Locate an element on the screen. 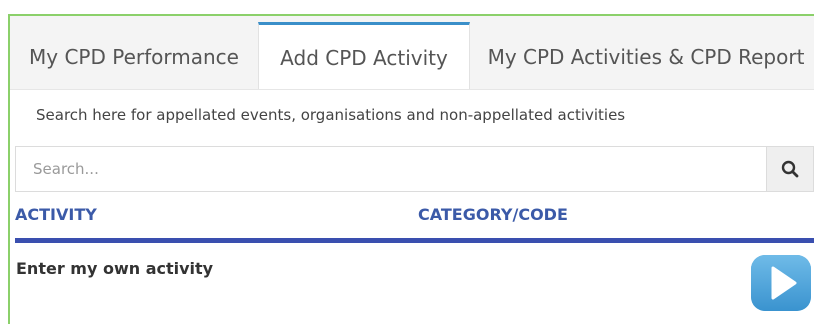  tab-my-cpd-activities-report: My CPD Activities & CPD Report is located at coordinates (646, 57).